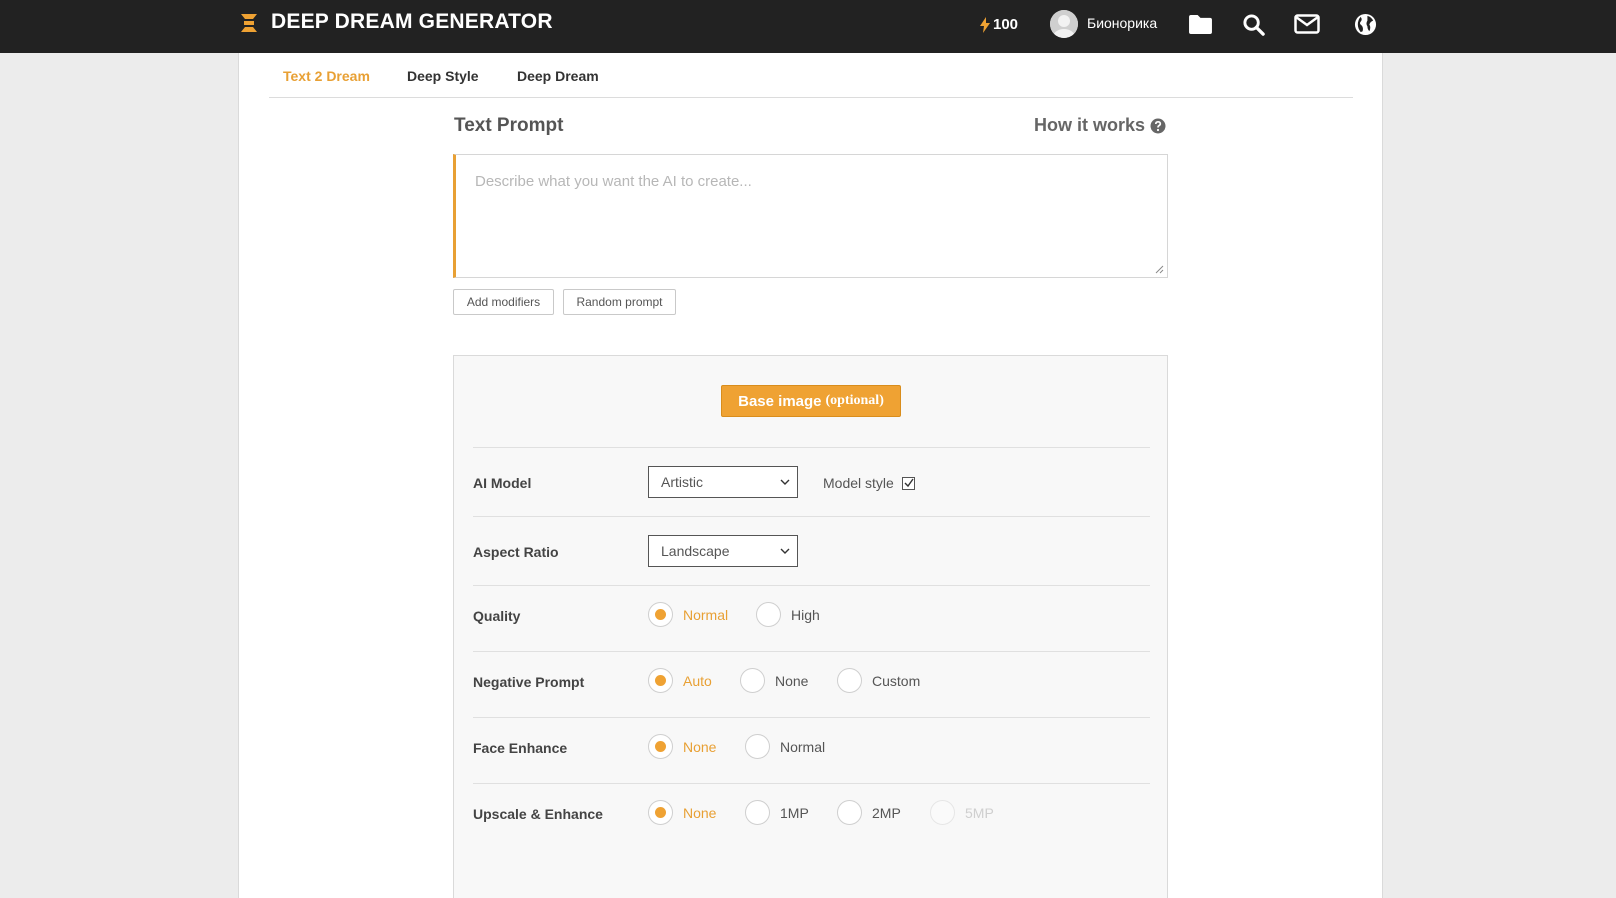  What do you see at coordinates (695, 551) in the screenshot?
I see `aspect-ratio-value: Landscape` at bounding box center [695, 551].